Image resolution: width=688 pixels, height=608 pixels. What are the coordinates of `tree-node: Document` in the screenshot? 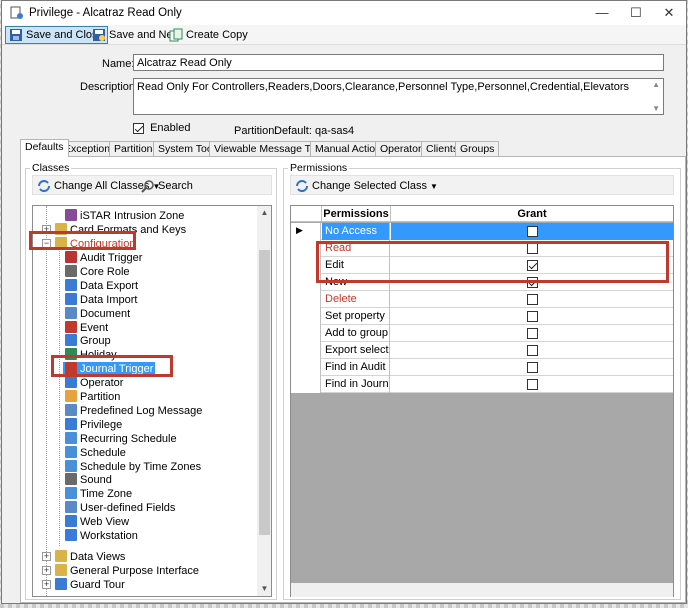 It's located at (97, 313).